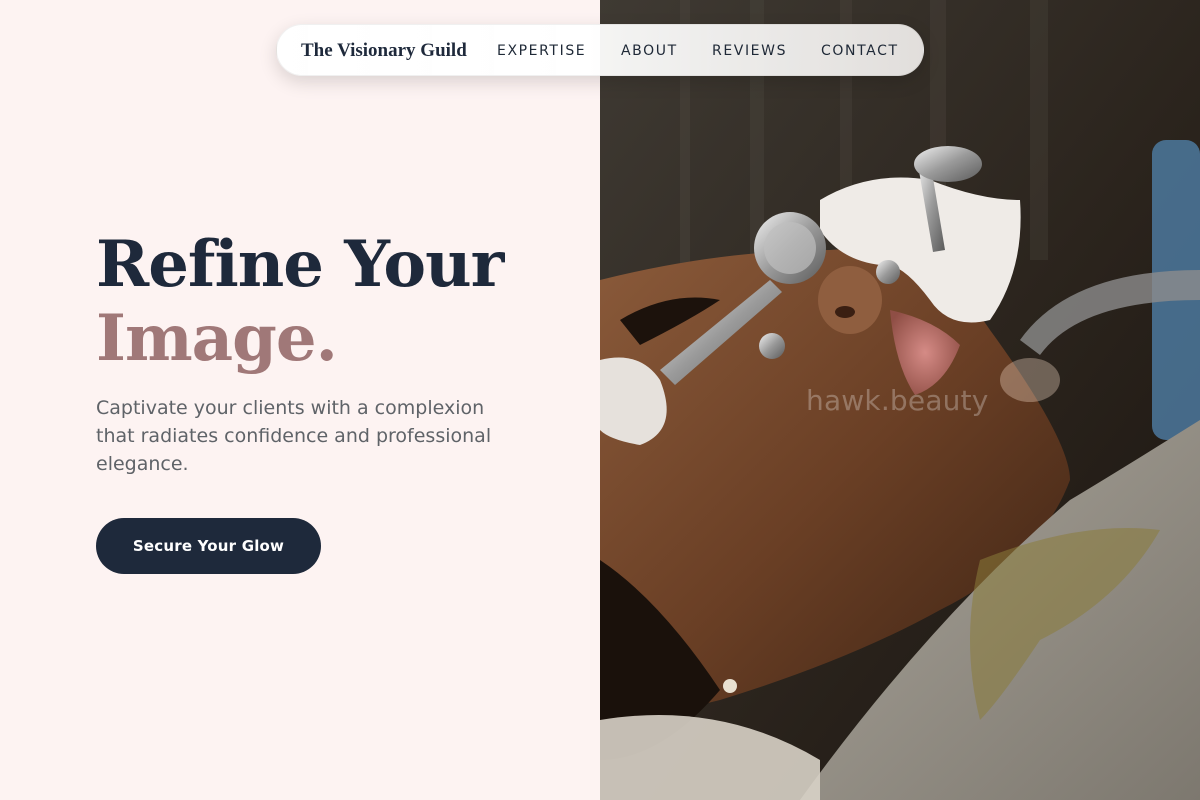 Image resolution: width=1200 pixels, height=800 pixels. What do you see at coordinates (749, 51) in the screenshot?
I see `nav-link-reviews: REVIEWS` at bounding box center [749, 51].